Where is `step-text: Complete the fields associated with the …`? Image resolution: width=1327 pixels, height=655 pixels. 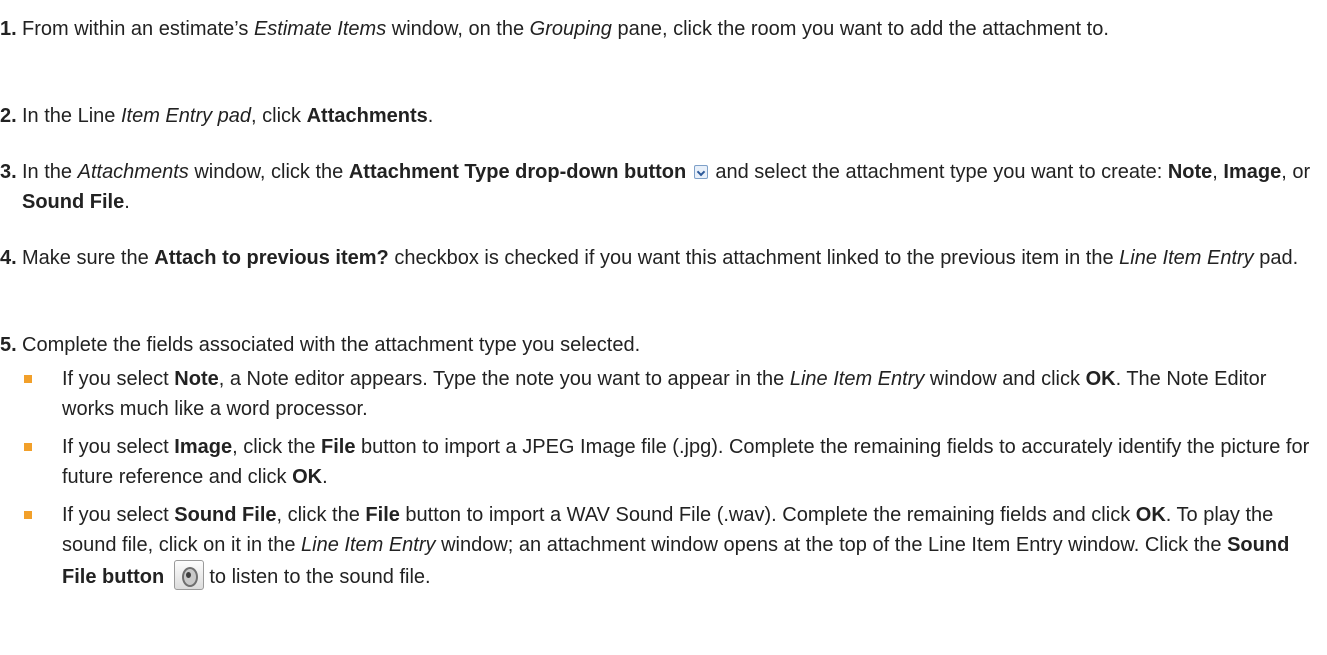 step-text: Complete the fields associated with the … is located at coordinates (331, 345).